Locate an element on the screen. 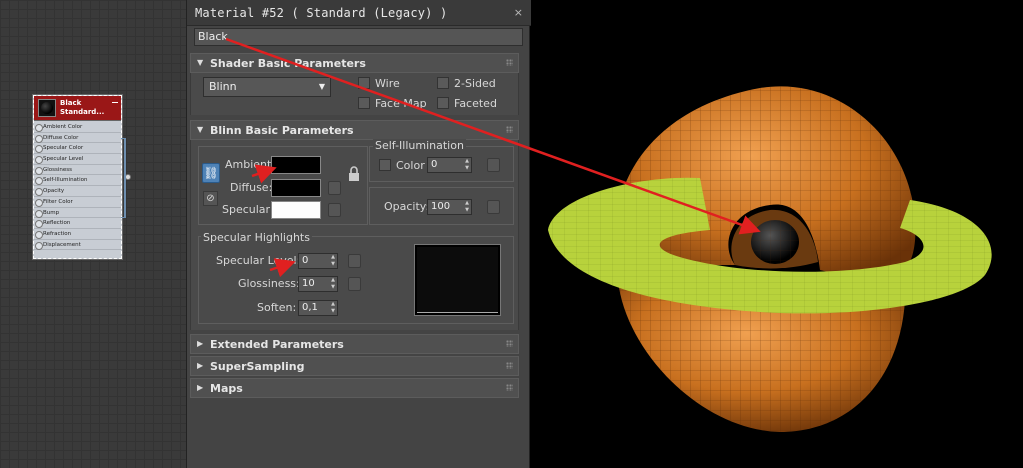 The width and height of the screenshot is (1023, 468). soften-spinner: 0,1 ▲ ▼ is located at coordinates (318, 308).